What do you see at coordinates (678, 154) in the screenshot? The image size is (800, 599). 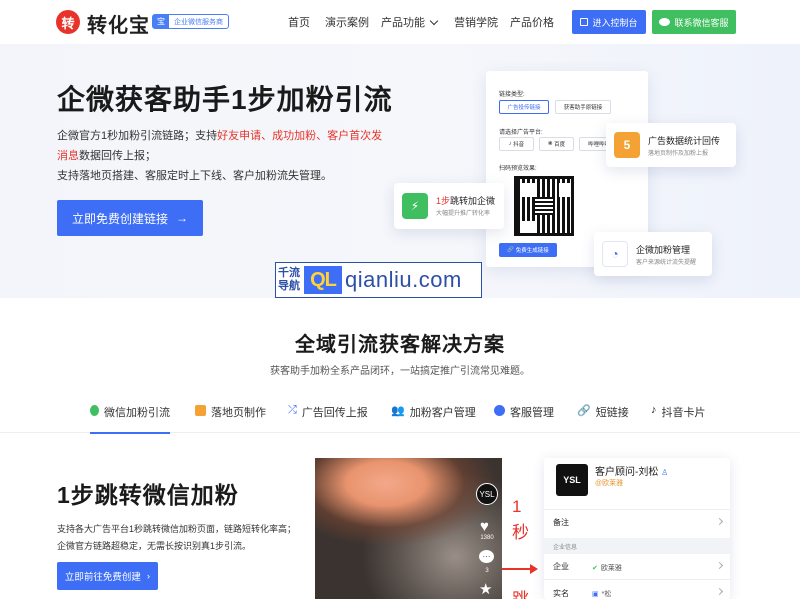 I see `card-ad-stats-sub: 落地页制作及加粉上报` at bounding box center [678, 154].